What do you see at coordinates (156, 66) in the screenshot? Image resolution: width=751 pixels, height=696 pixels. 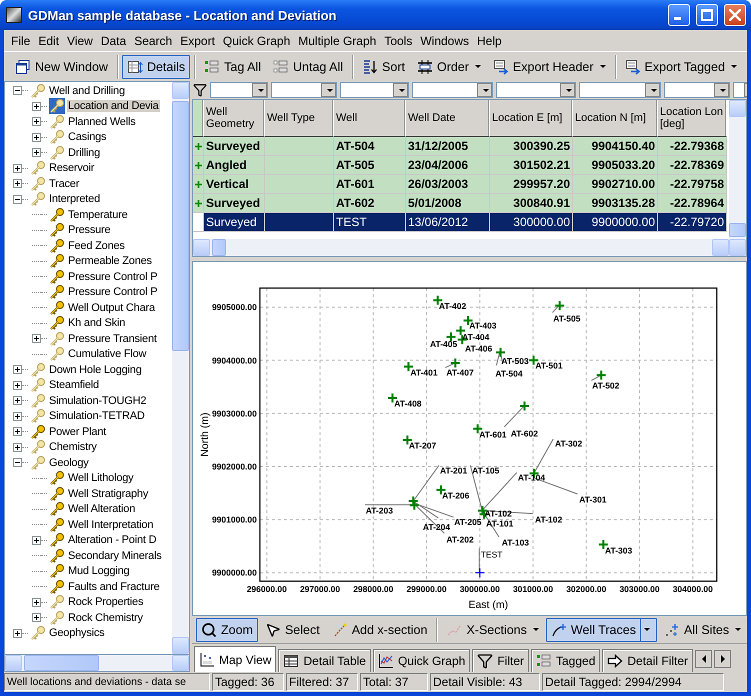 I see `toolbar-button: Details` at bounding box center [156, 66].